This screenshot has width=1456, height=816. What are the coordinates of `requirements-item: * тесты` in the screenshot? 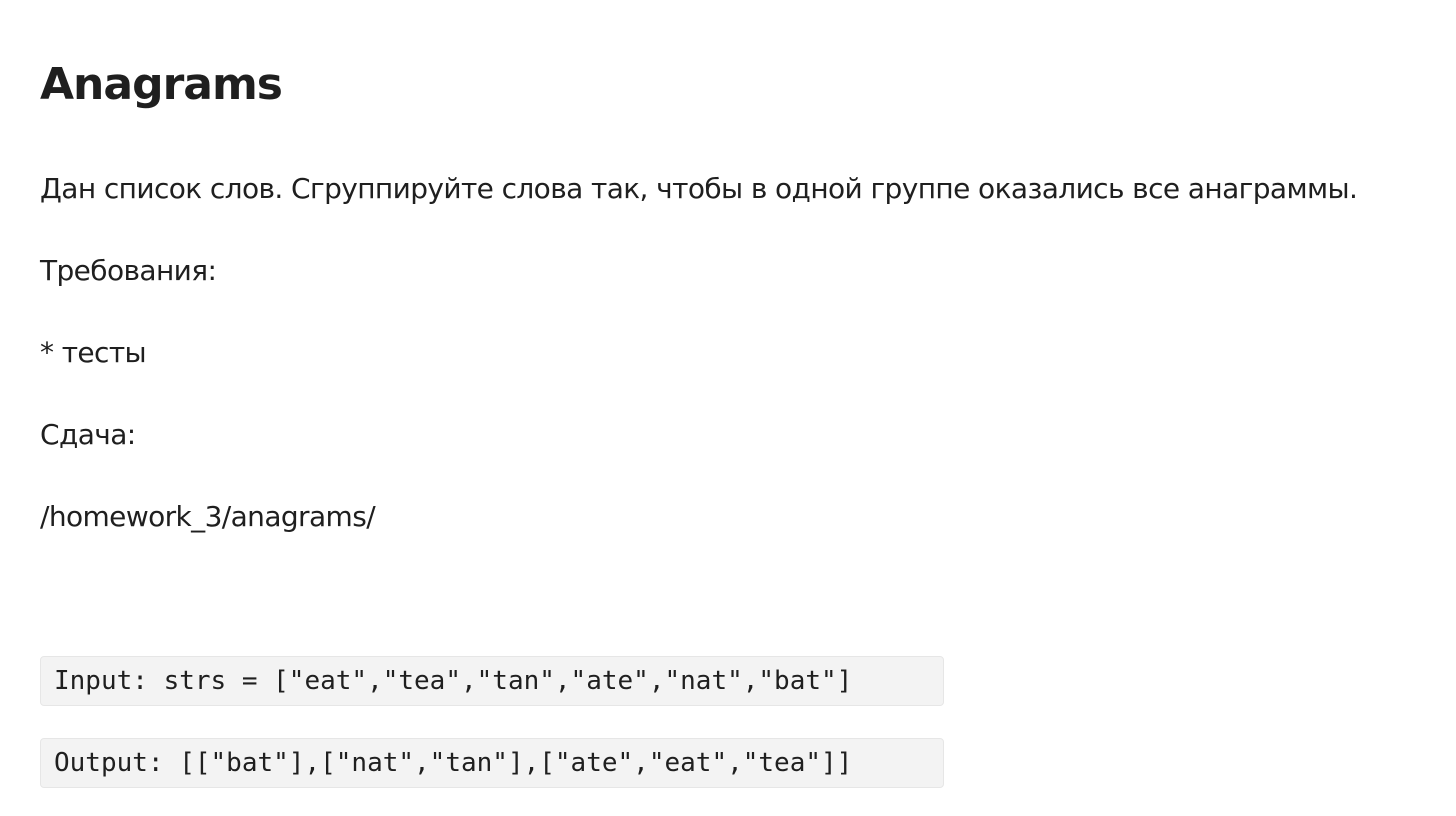 It's located at (93, 352).